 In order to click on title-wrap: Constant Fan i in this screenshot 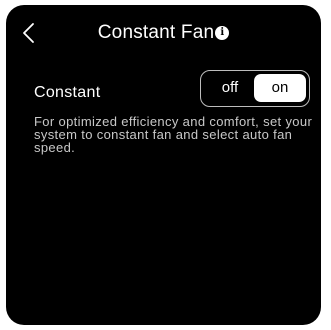, I will do `click(163, 33)`.